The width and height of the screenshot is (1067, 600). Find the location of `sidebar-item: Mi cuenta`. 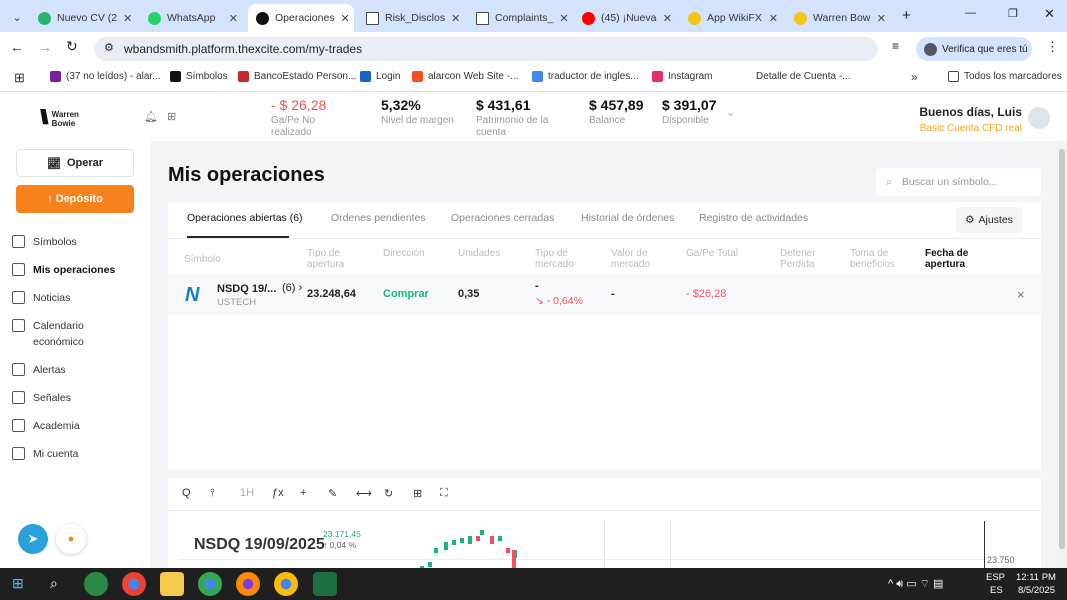

sidebar-item: Mi cuenta is located at coordinates (67, 454).